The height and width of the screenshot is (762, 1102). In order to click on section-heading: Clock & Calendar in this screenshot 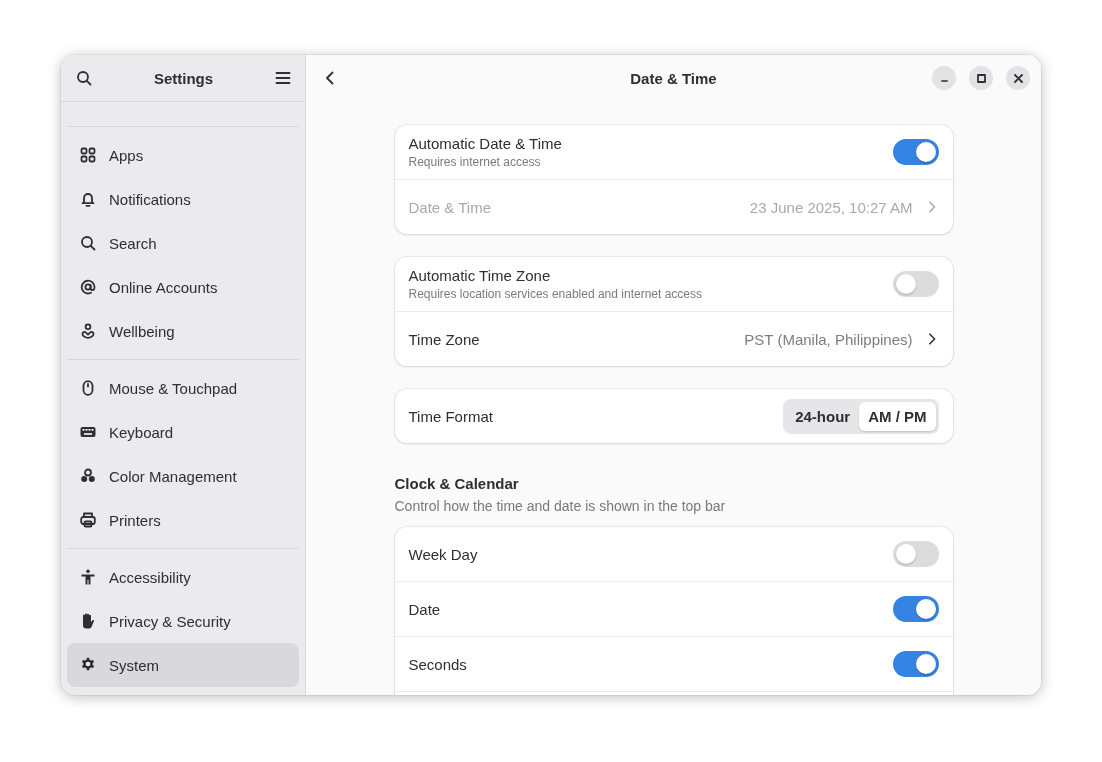, I will do `click(457, 483)`.